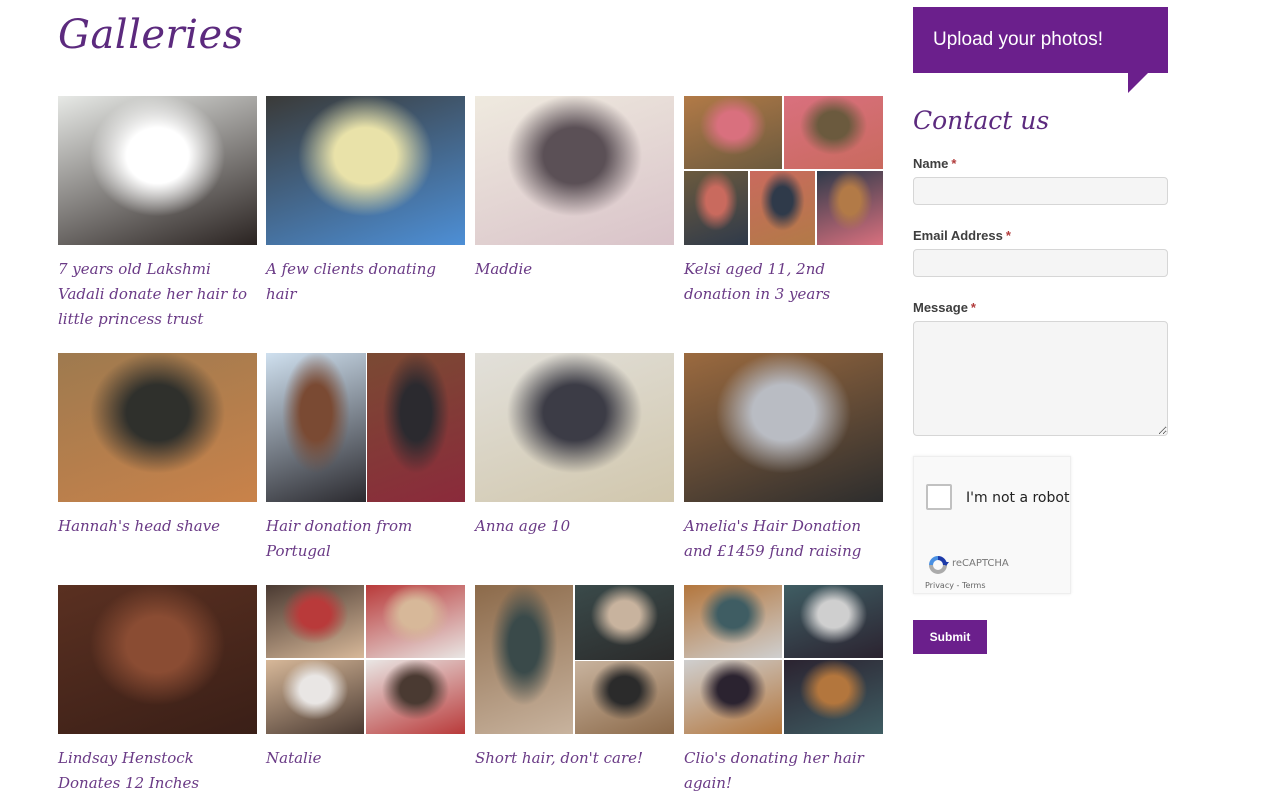 The width and height of the screenshot is (1286, 796). I want to click on page-title: Galleries, so click(151, 35).